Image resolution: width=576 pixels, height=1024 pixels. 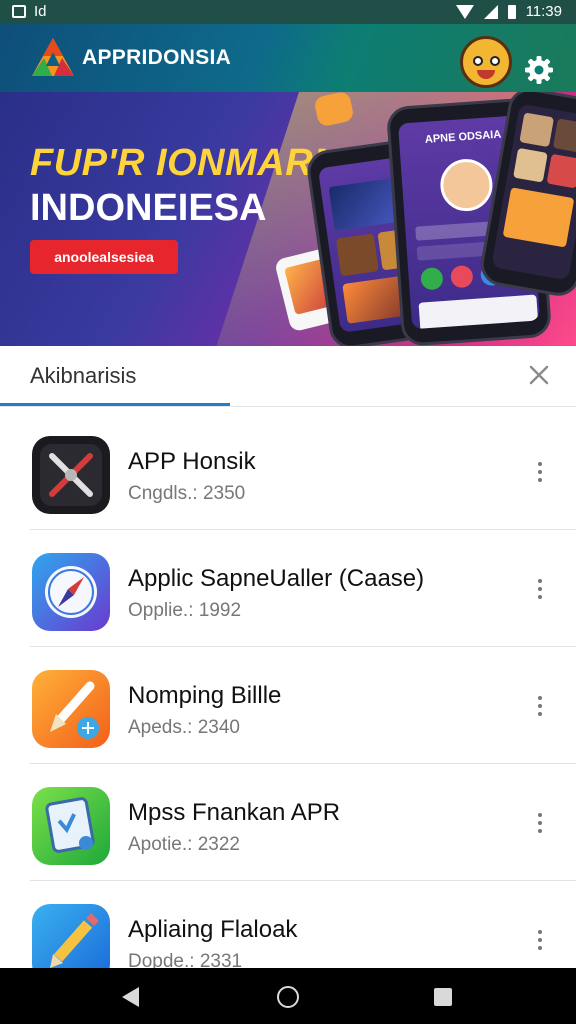 I want to click on app-bar: APPRIDONSIA, so click(x=288, y=58).